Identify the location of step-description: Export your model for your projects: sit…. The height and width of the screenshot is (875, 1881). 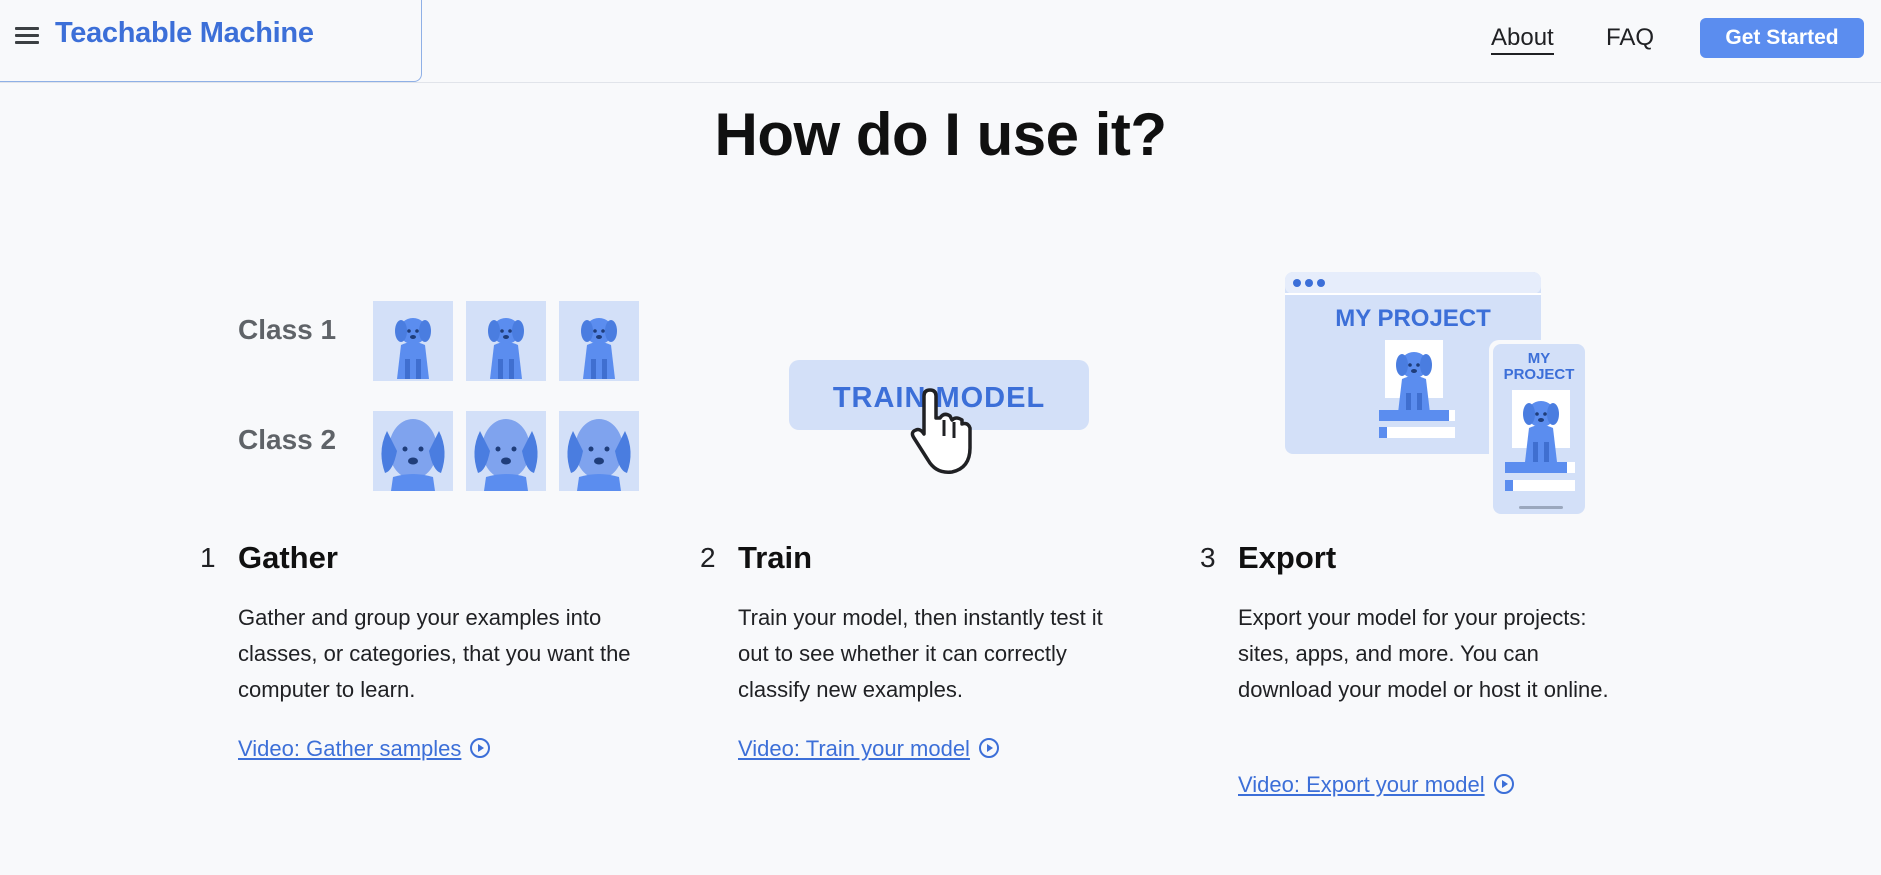
(1423, 653).